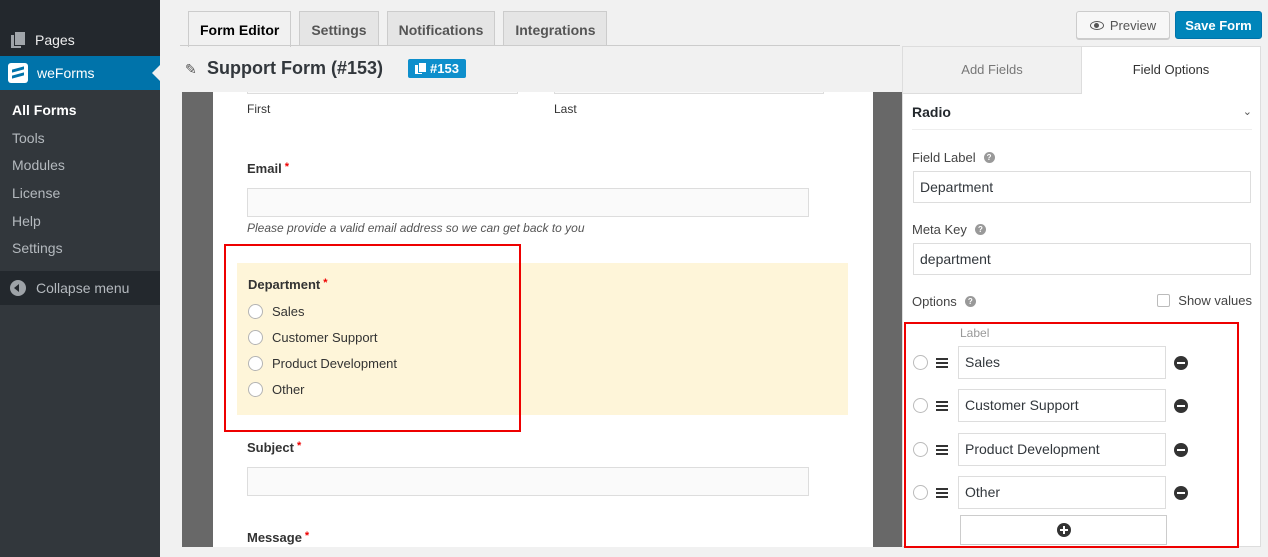 Image resolution: width=1268 pixels, height=557 pixels. What do you see at coordinates (295, 68) in the screenshot?
I see `form-title: Support Form (#153)` at bounding box center [295, 68].